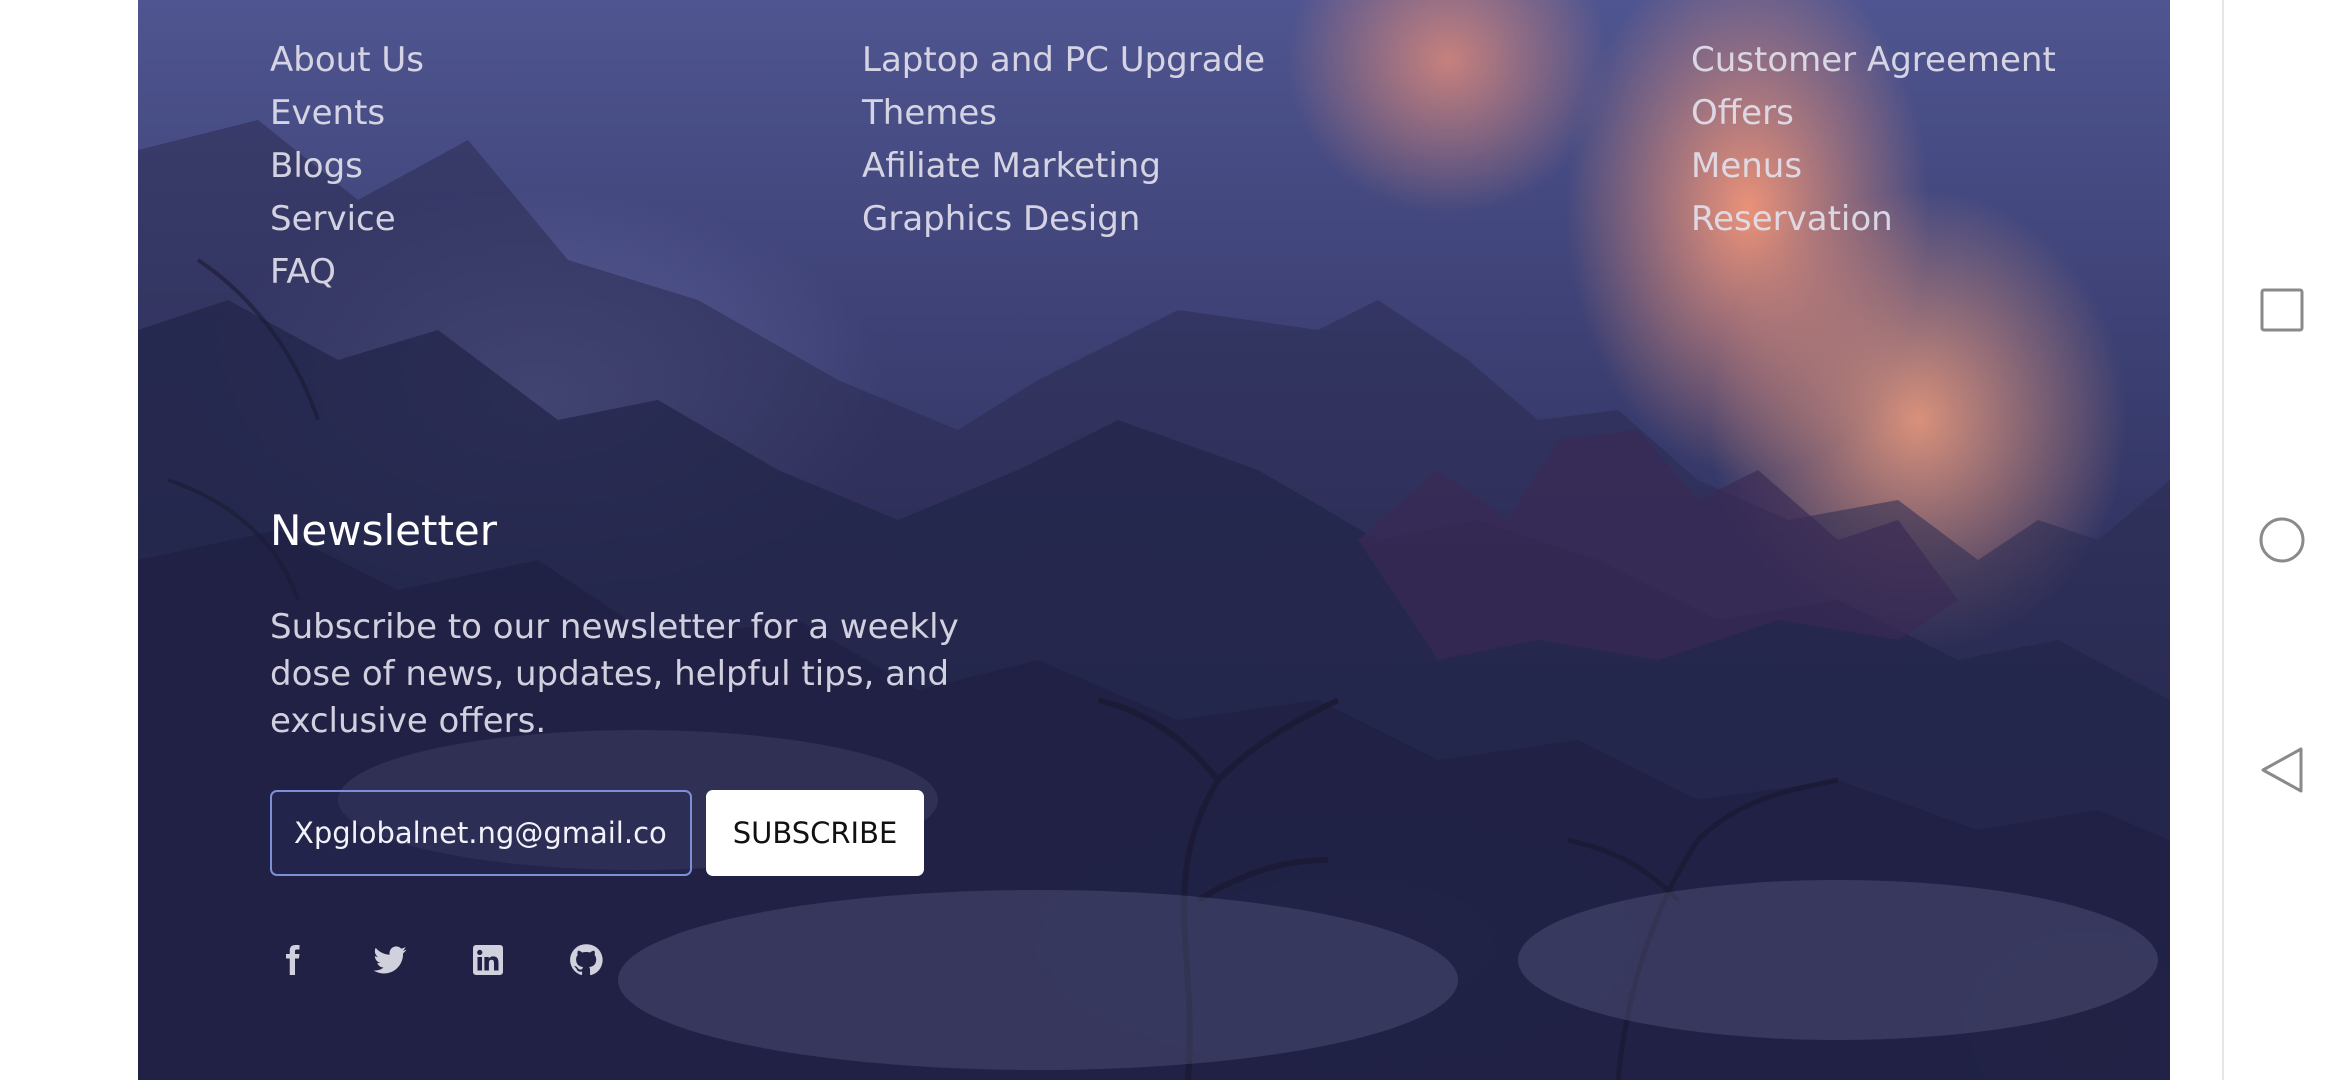  I want to click on recents-icon, so click(2282, 310).